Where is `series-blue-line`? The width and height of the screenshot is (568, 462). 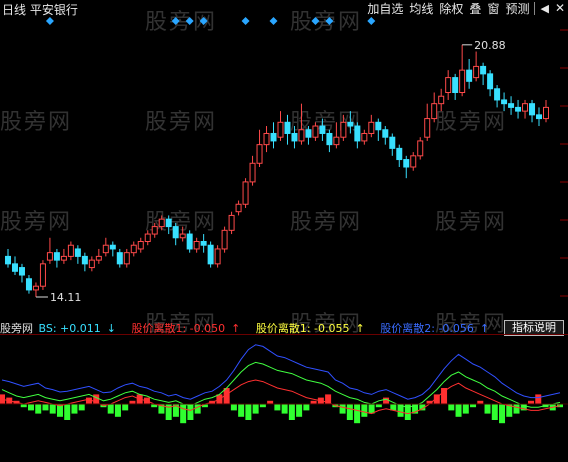
series-blue-line is located at coordinates (281, 372).